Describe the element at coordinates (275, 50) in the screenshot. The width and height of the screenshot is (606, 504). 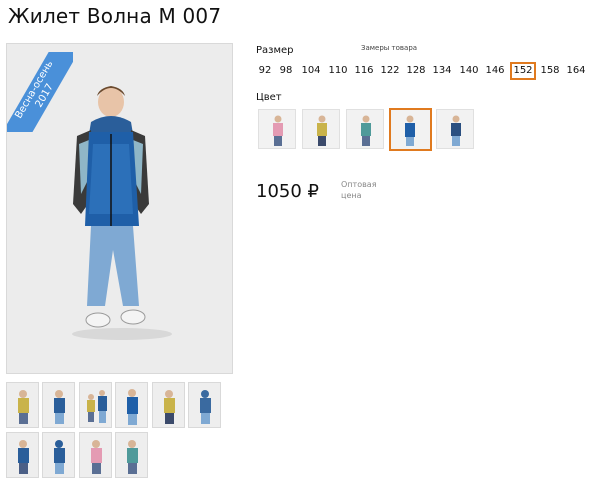
I see `size-label: Размер` at that location.